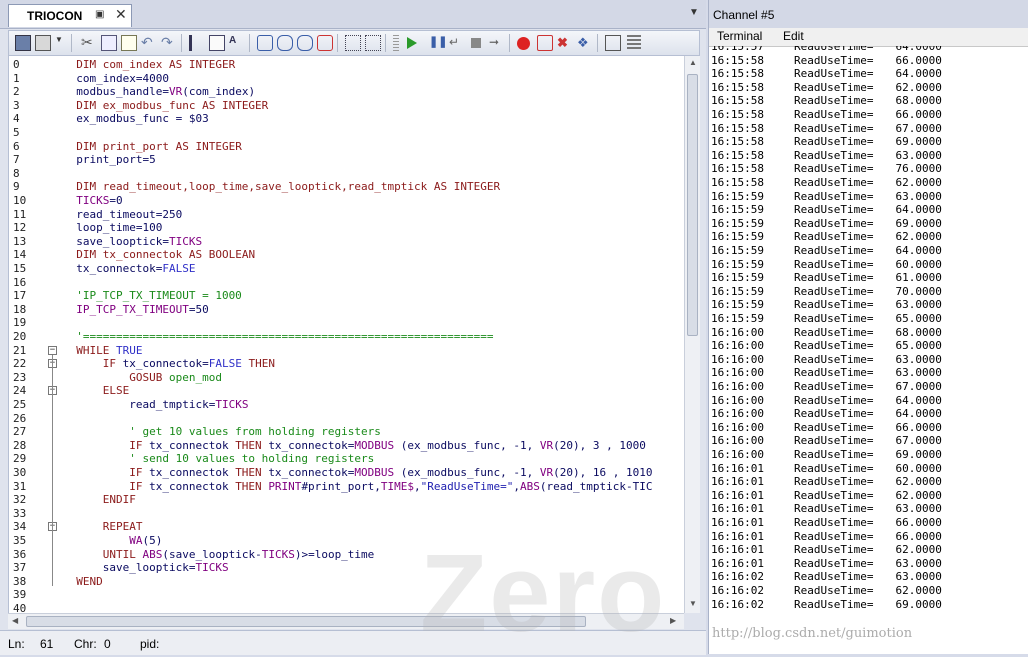  Describe the element at coordinates (546, 445) in the screenshot. I see `code-token: VR` at that location.